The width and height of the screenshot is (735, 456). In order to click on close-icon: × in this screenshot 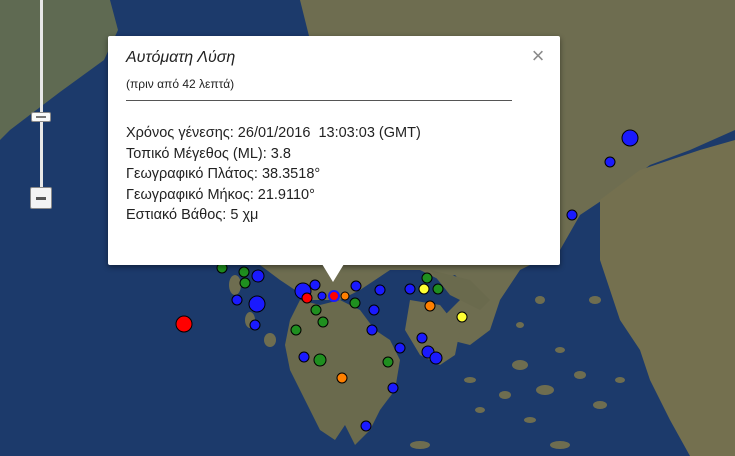, I will do `click(538, 56)`.